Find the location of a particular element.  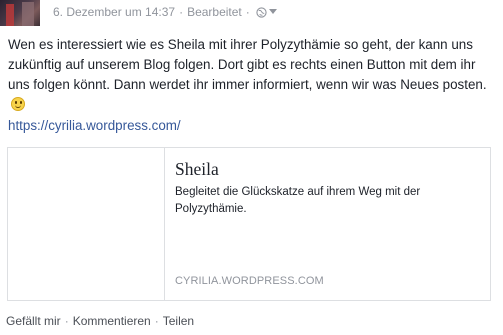

post-timestamp: 6. Dezember um 14:37 is located at coordinates (114, 12).